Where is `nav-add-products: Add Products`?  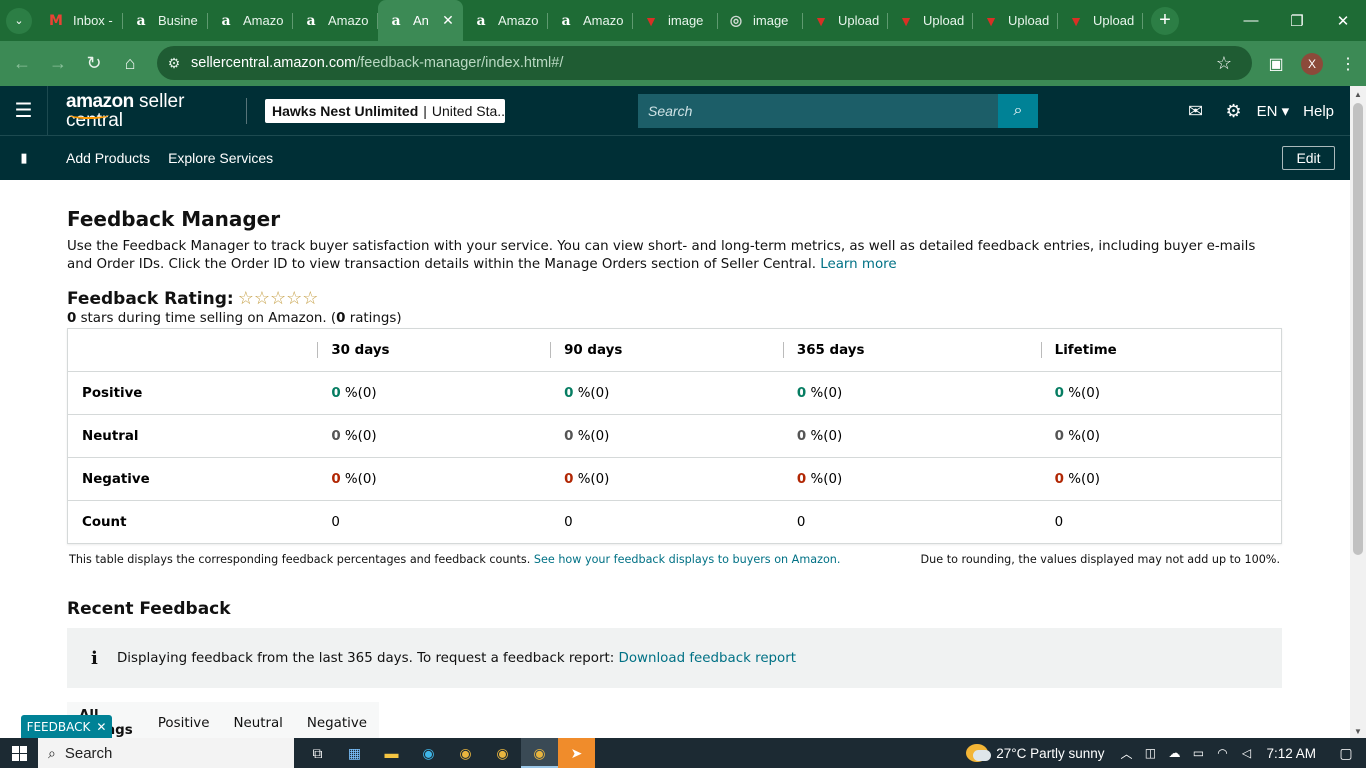 nav-add-products: Add Products is located at coordinates (108, 158).